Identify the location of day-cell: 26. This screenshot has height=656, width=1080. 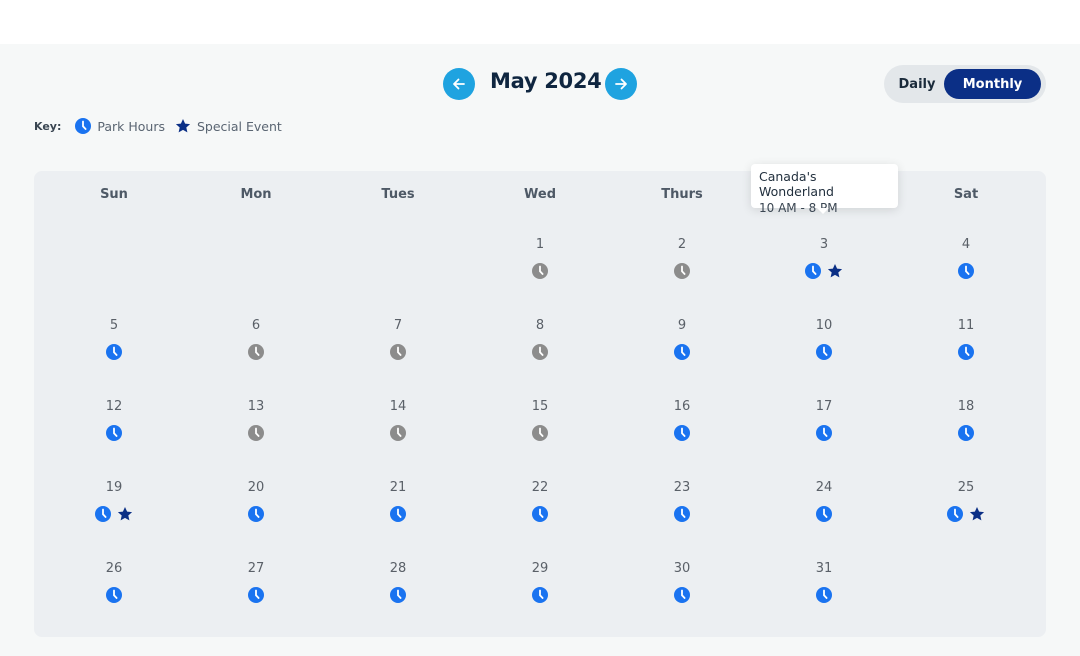
(114, 581).